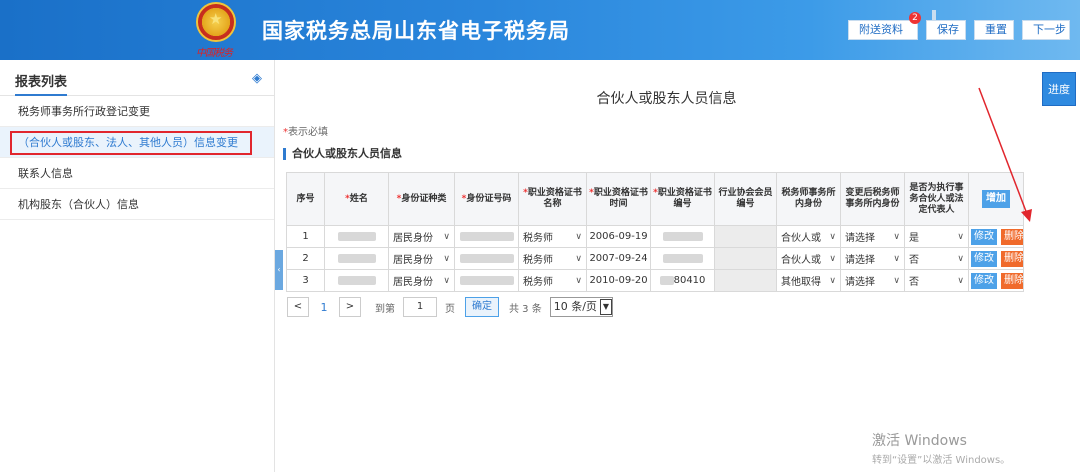  I want to click on required-note-text: 表示必填, so click(308, 132).